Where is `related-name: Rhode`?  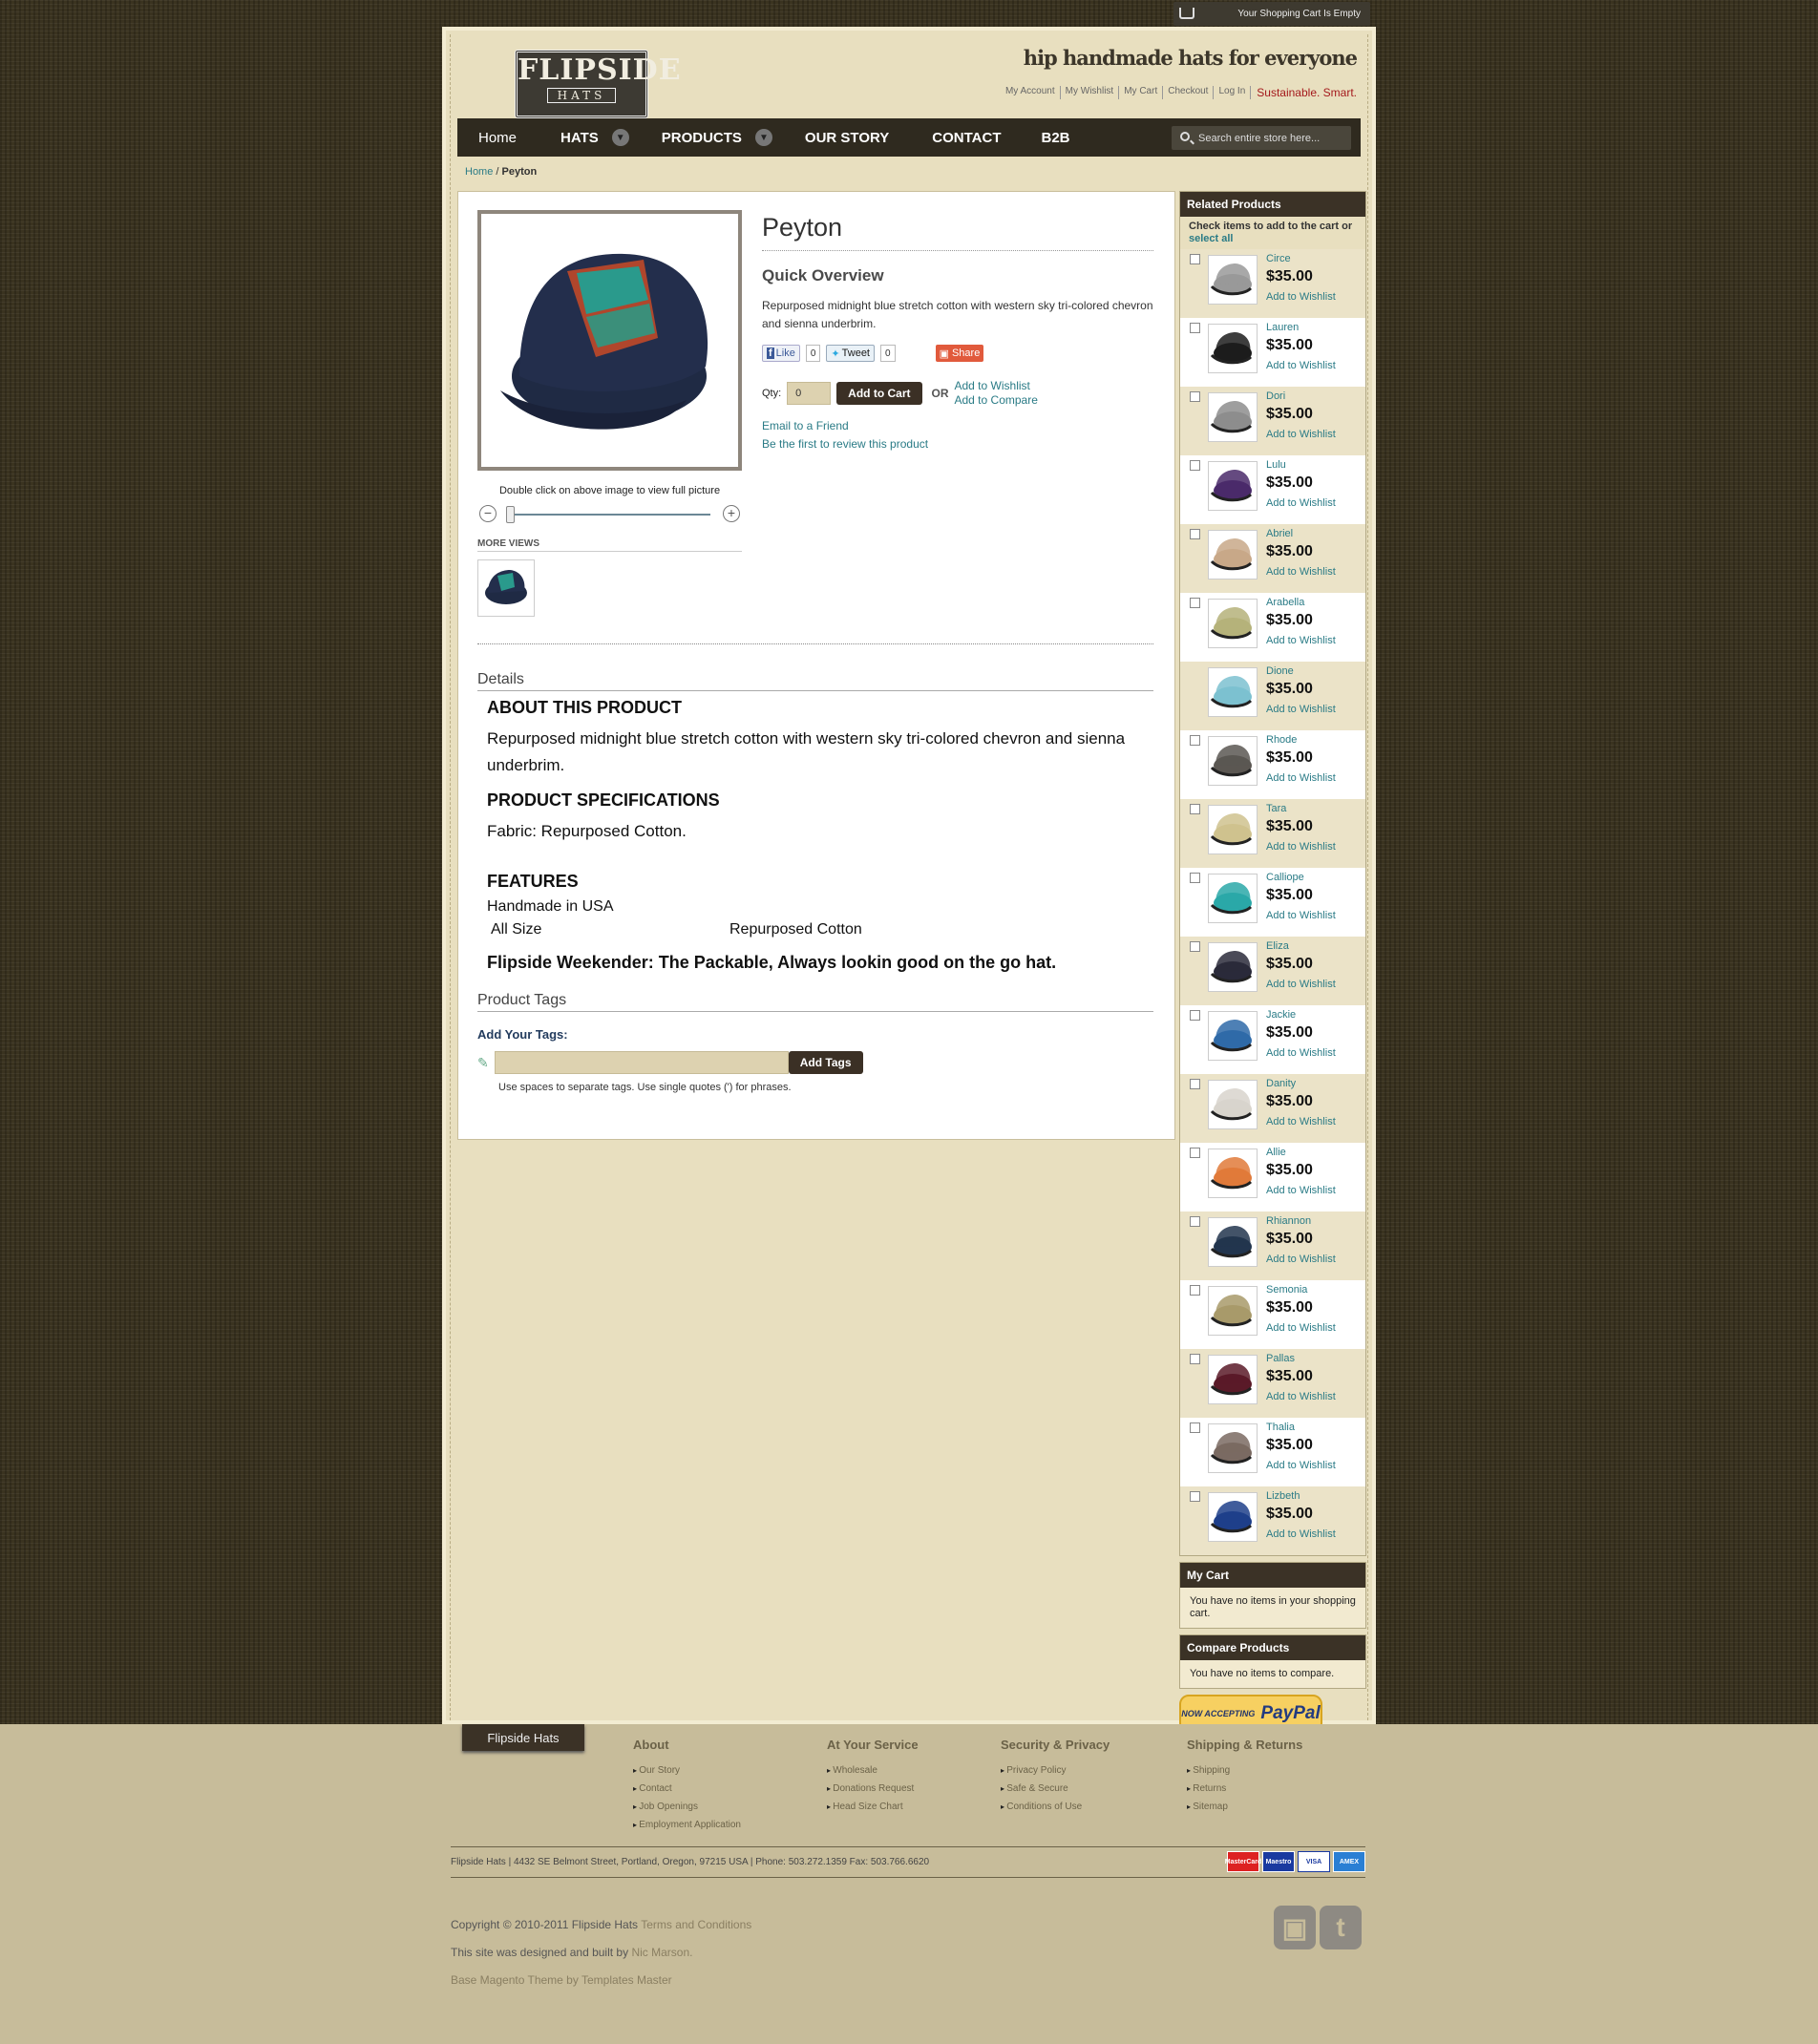 related-name: Rhode is located at coordinates (1282, 740).